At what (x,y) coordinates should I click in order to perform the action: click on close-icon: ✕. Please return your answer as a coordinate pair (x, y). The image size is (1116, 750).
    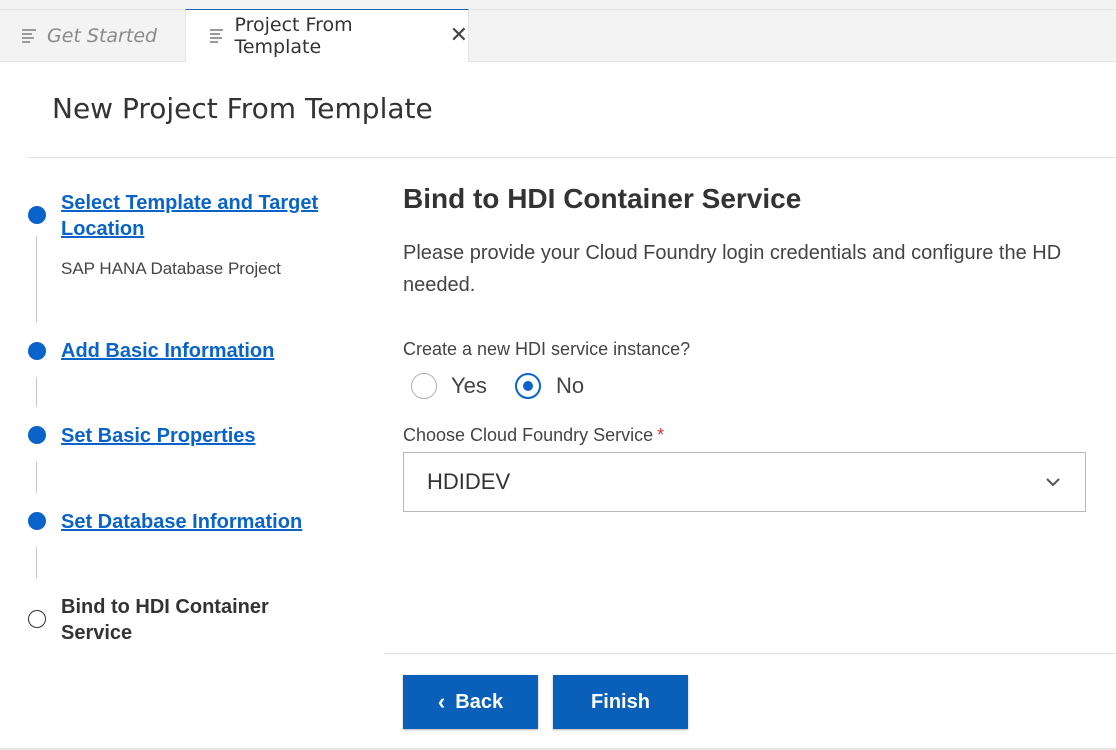
    Looking at the image, I should click on (459, 36).